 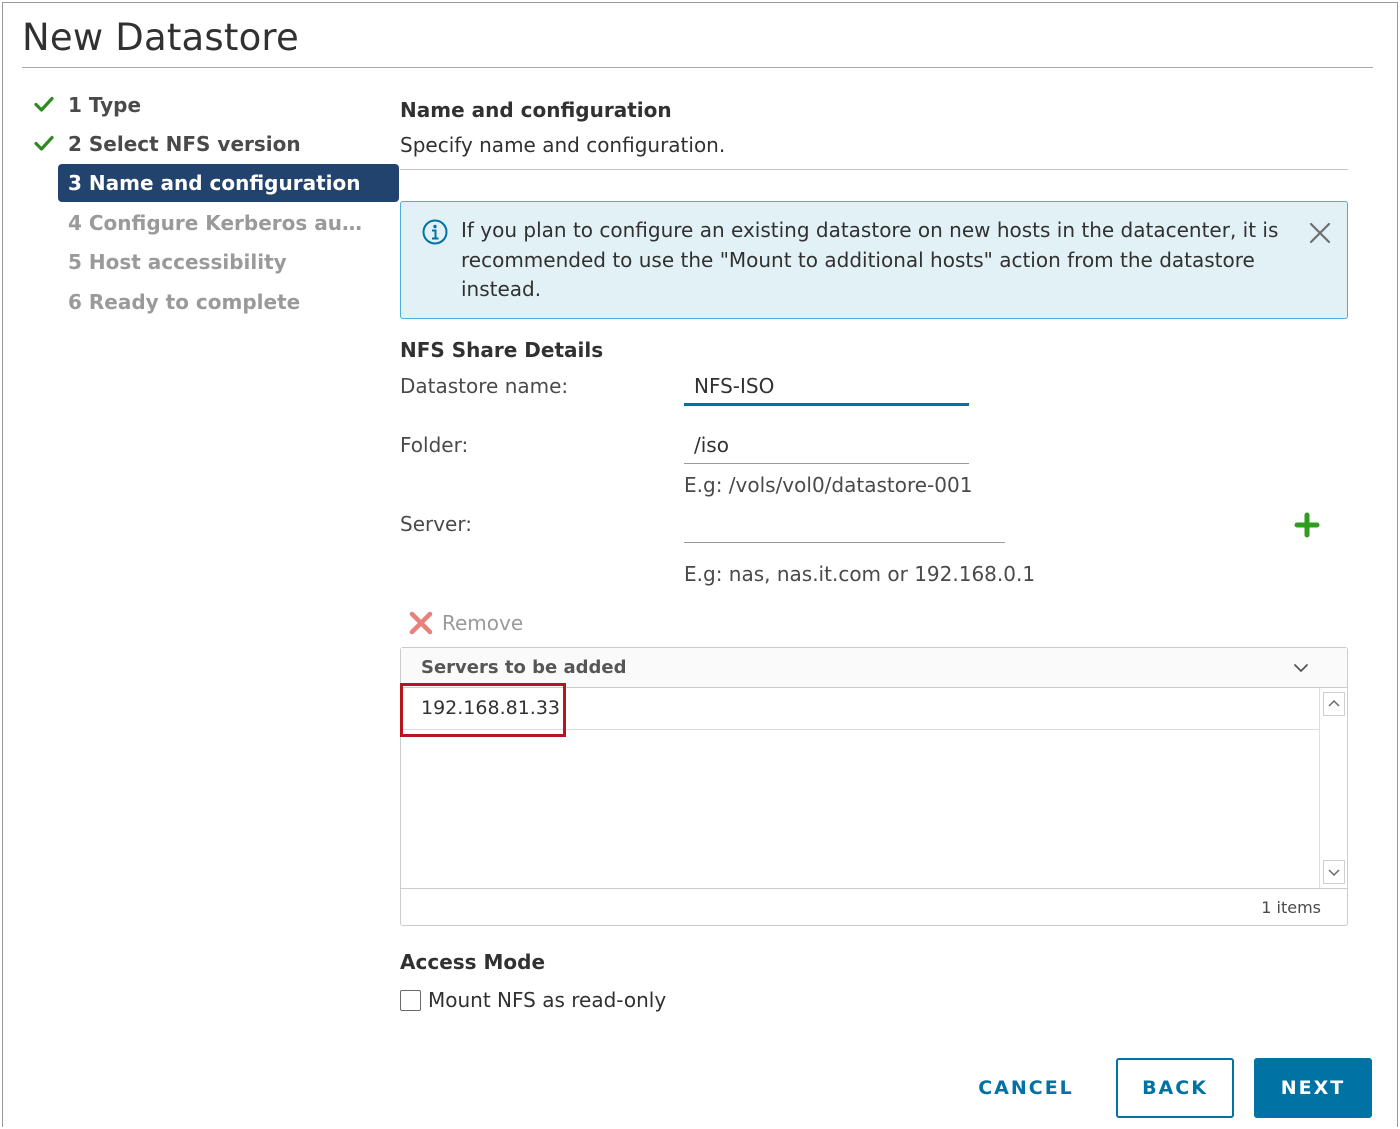 I want to click on dialog-title: New Datastore, so click(x=160, y=37).